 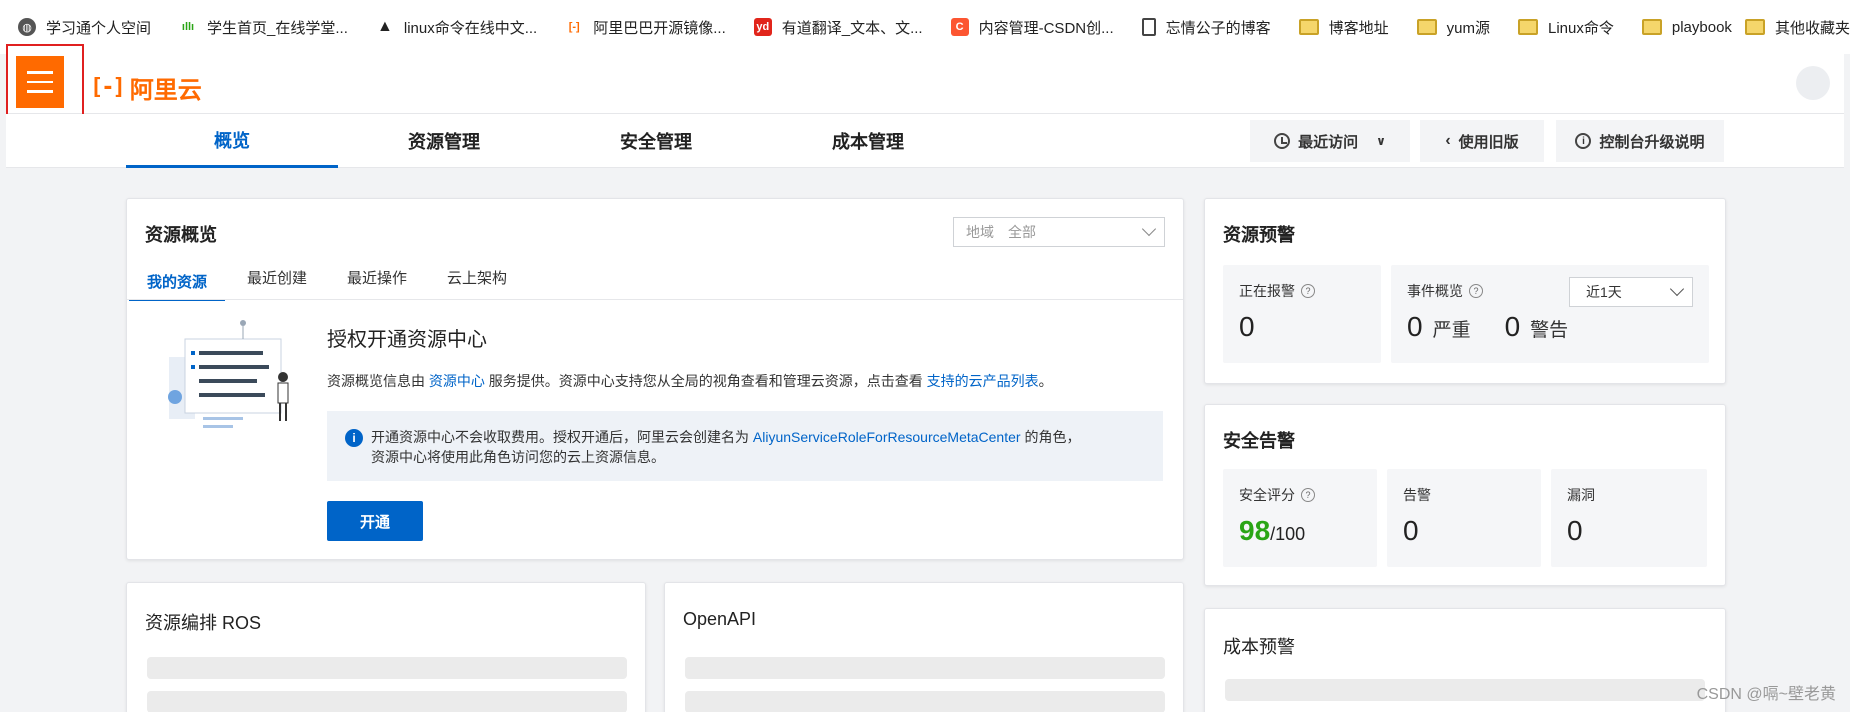 I want to click on supported-products-link: 支持的云产品列表, so click(x=983, y=381).